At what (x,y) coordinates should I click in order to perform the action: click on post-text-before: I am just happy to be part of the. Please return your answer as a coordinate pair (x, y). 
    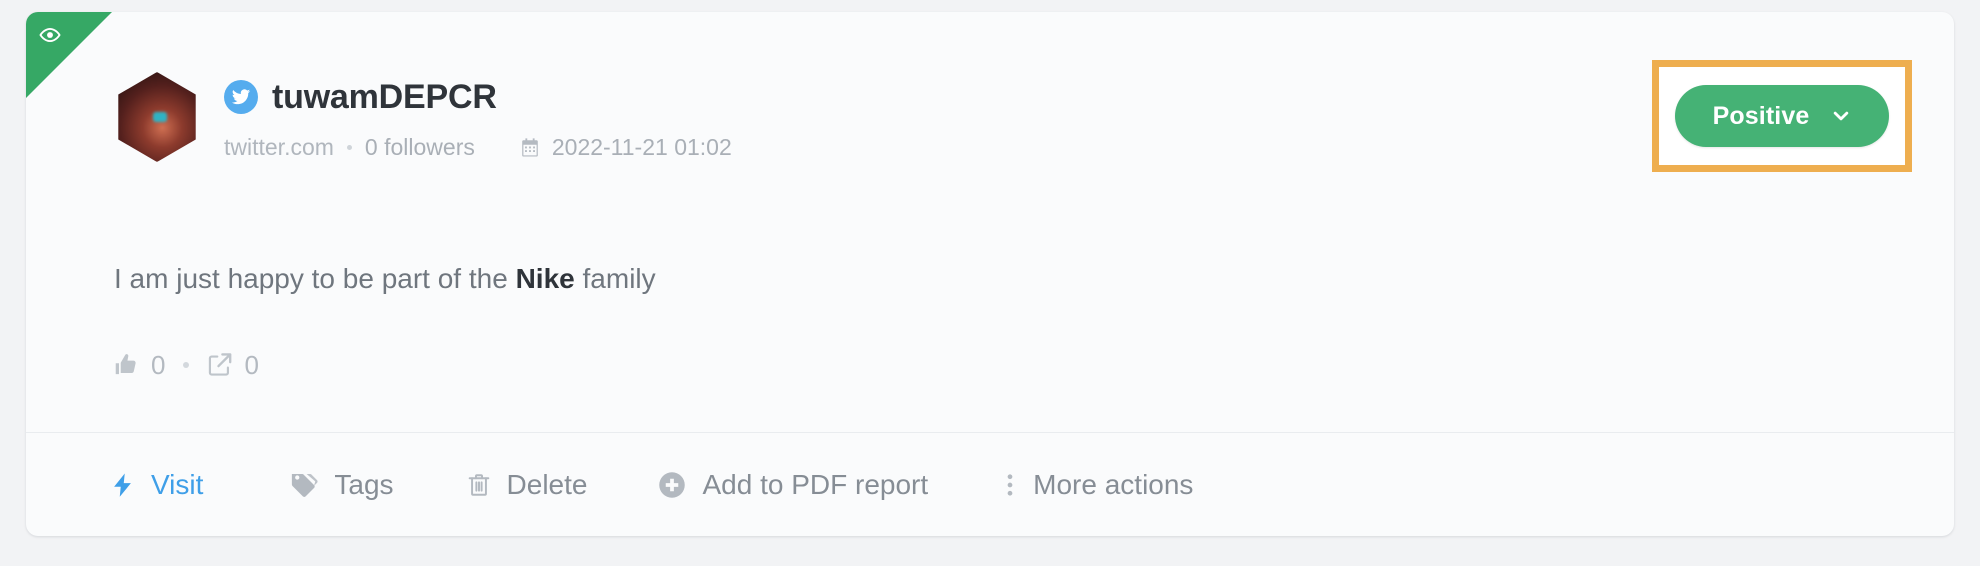
    Looking at the image, I should click on (315, 278).